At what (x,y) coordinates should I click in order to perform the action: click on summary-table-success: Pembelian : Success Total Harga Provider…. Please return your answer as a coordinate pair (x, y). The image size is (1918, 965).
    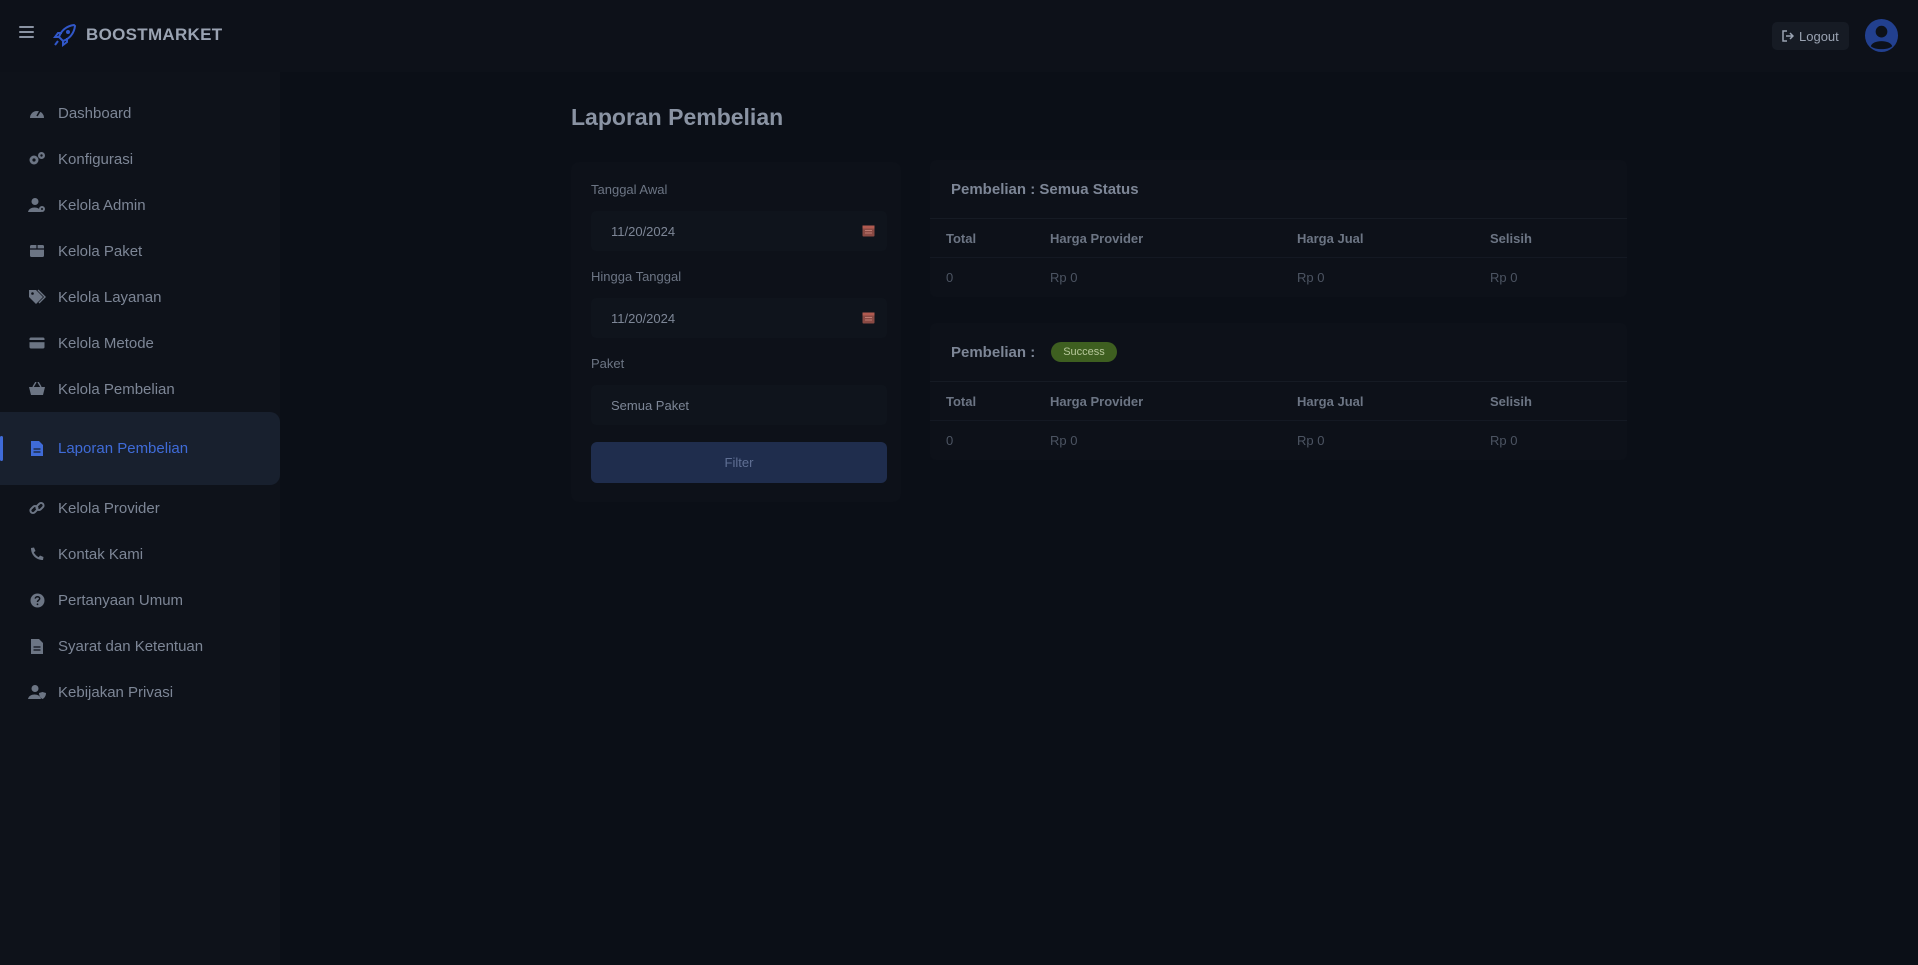
    Looking at the image, I should click on (1278, 391).